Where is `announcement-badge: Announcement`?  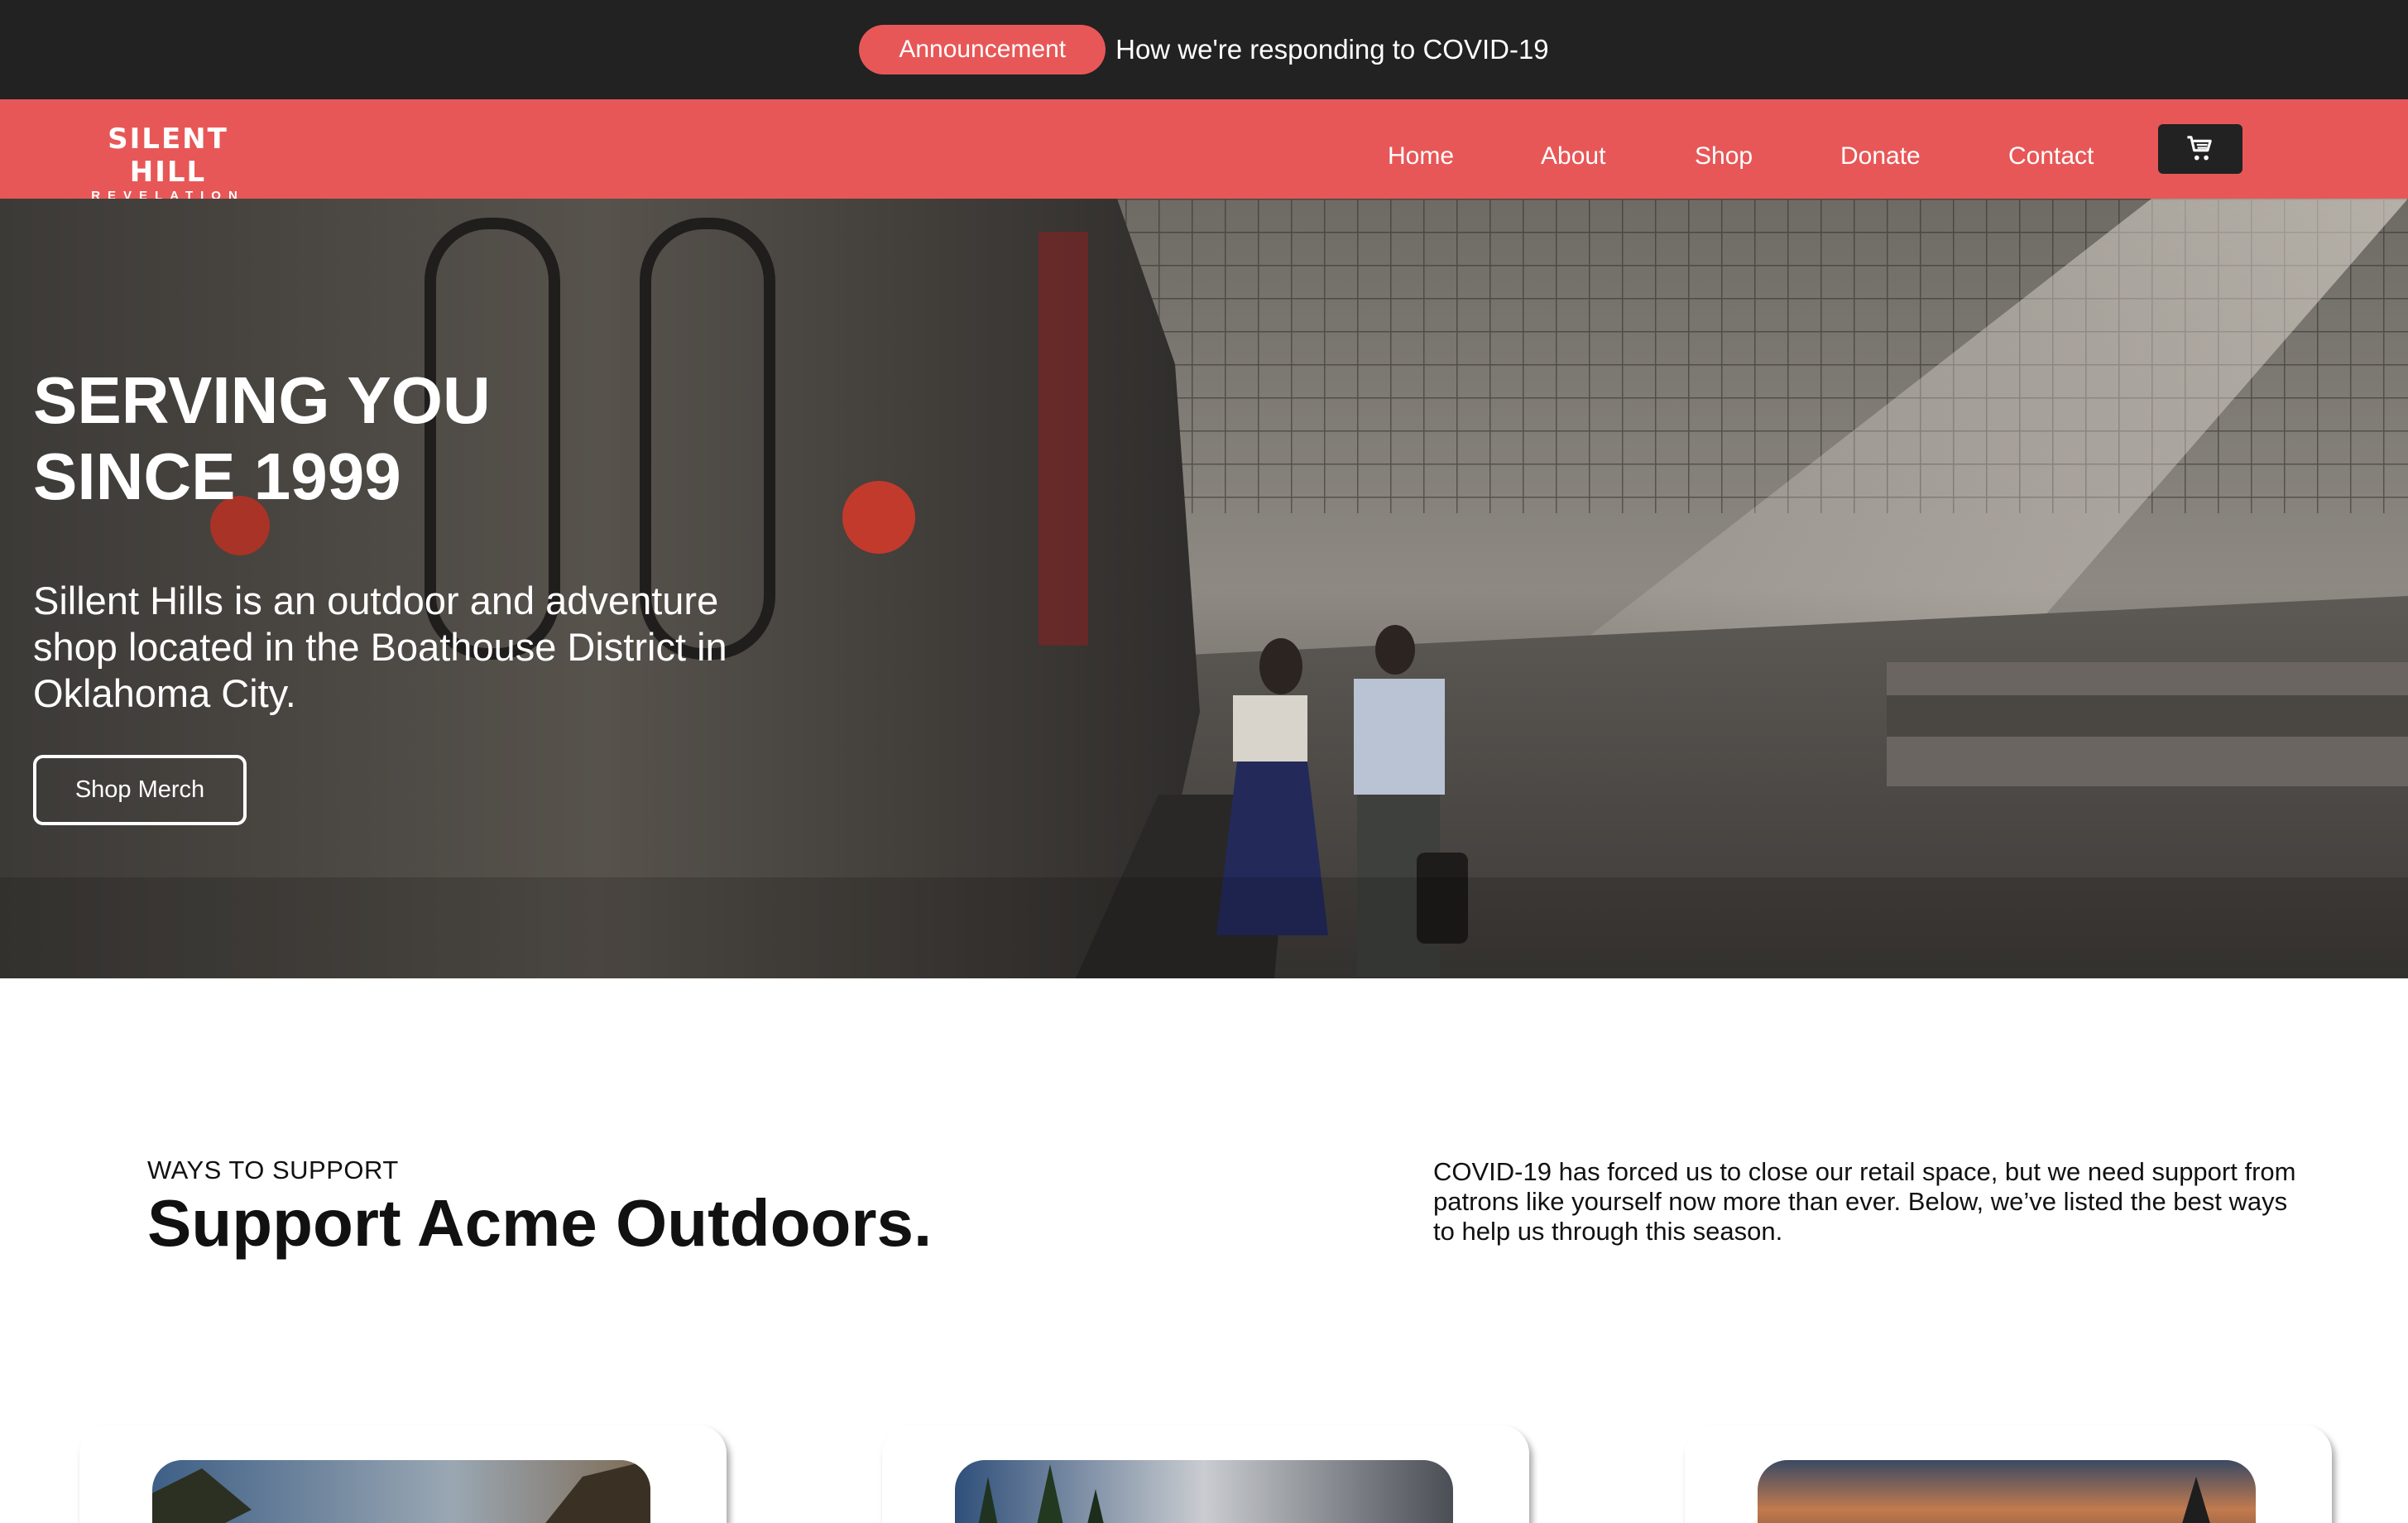
announcement-badge: Announcement is located at coordinates (982, 50).